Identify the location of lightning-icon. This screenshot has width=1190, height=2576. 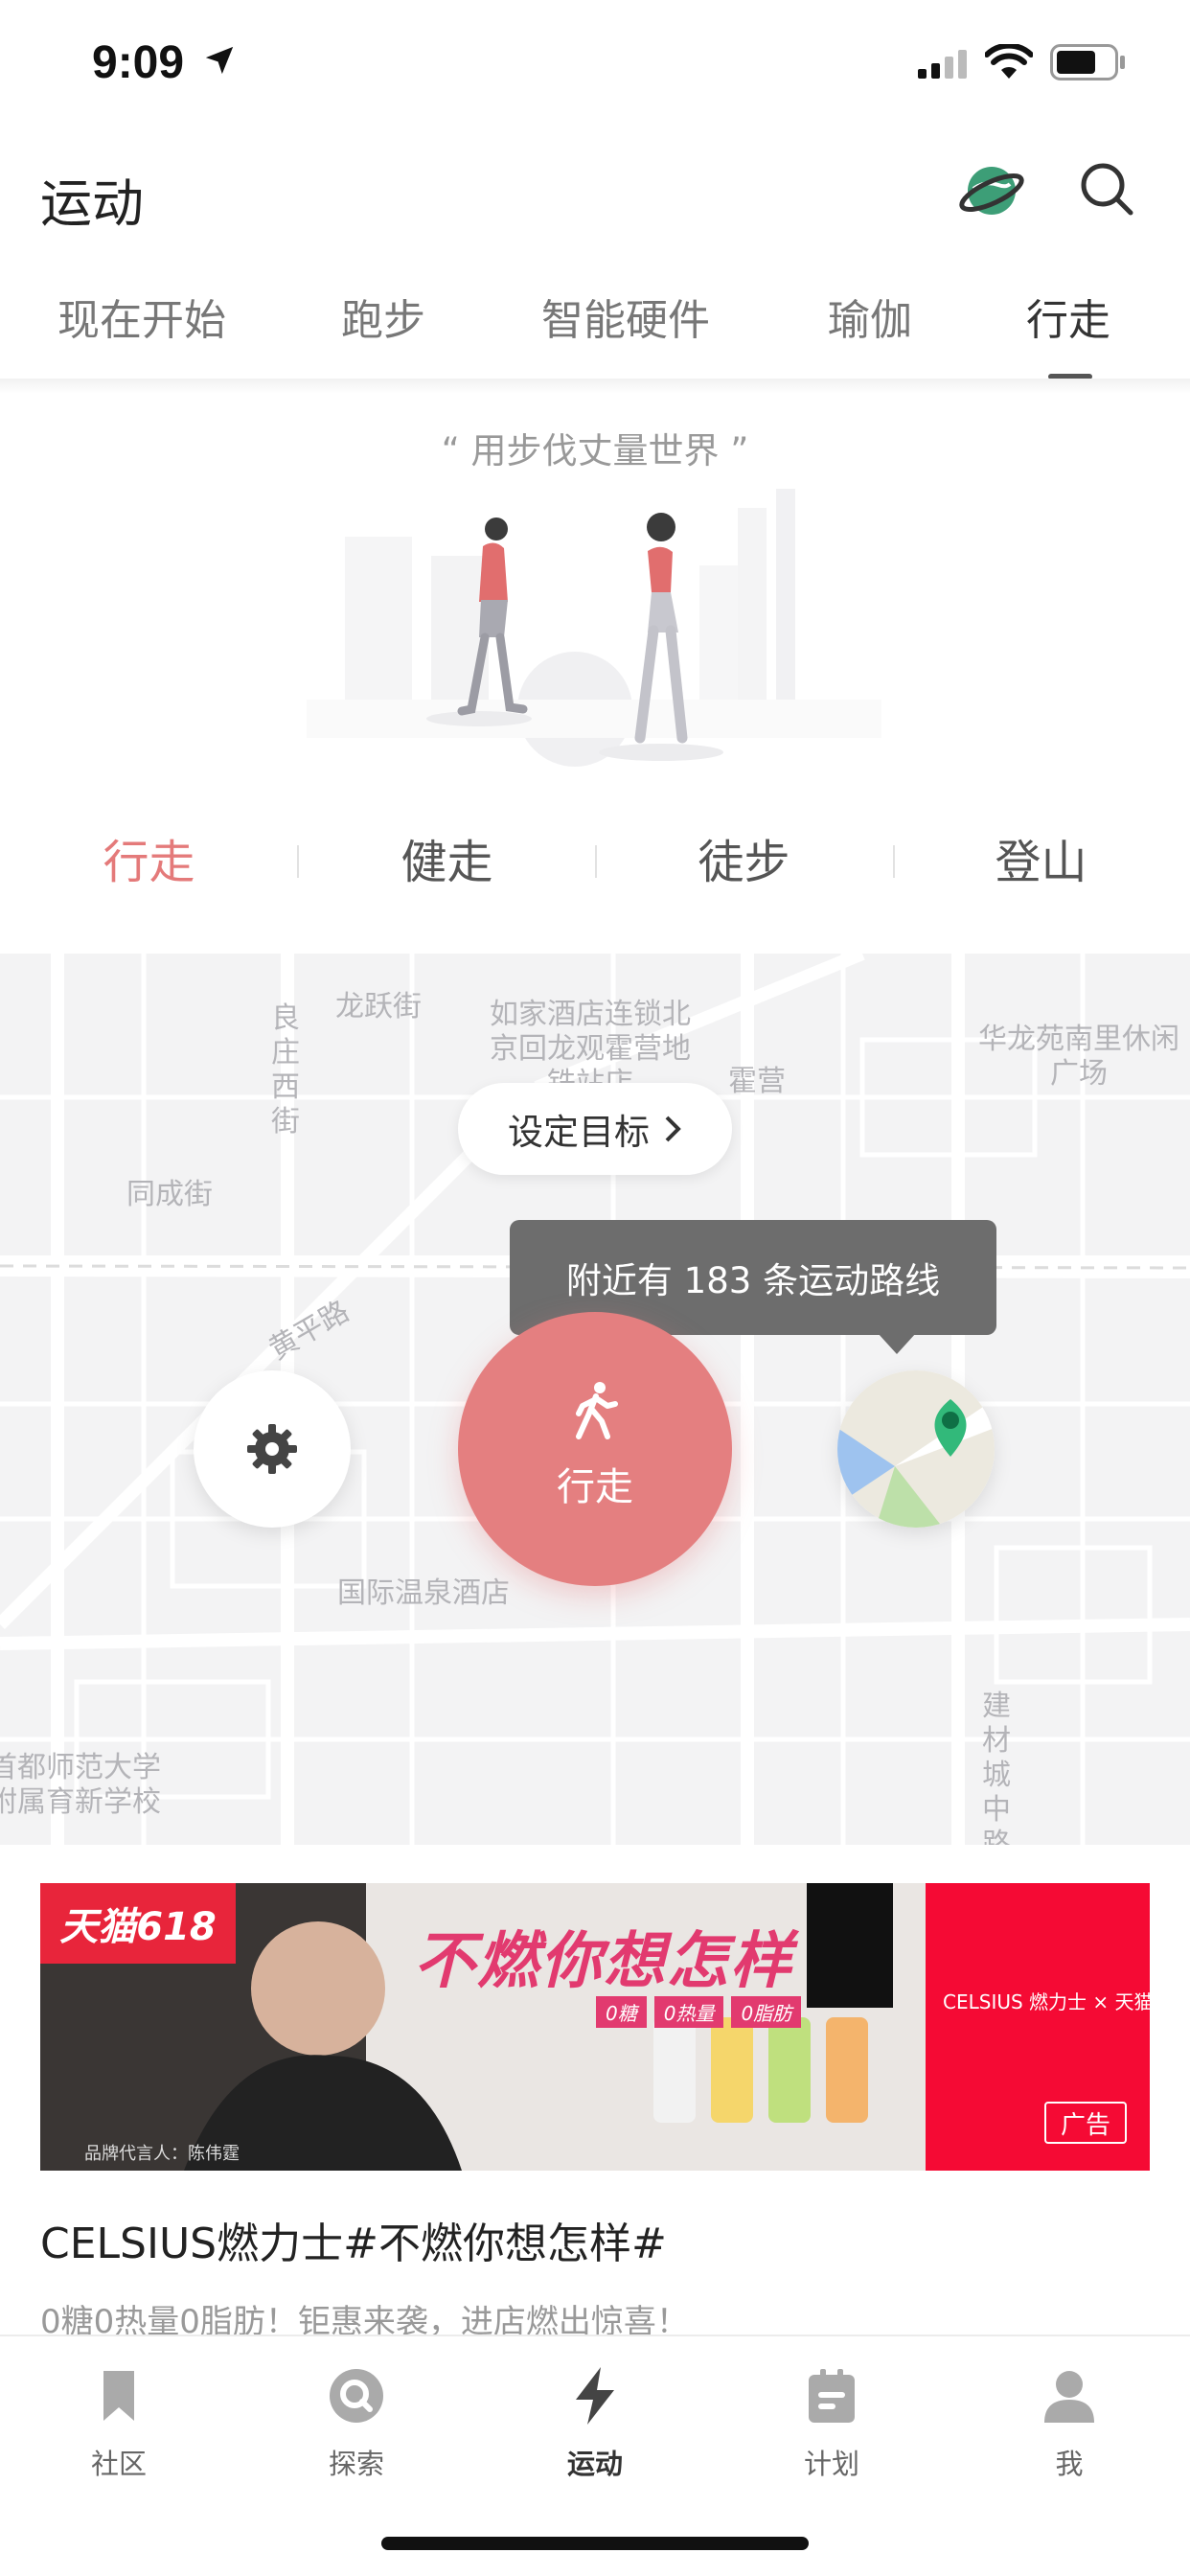
(595, 2396).